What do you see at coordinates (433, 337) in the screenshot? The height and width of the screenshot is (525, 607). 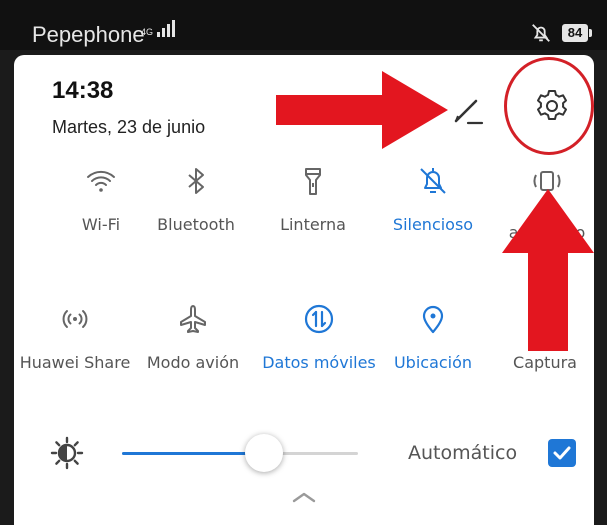 I see `tile-ubicacion: Ubicación` at bounding box center [433, 337].